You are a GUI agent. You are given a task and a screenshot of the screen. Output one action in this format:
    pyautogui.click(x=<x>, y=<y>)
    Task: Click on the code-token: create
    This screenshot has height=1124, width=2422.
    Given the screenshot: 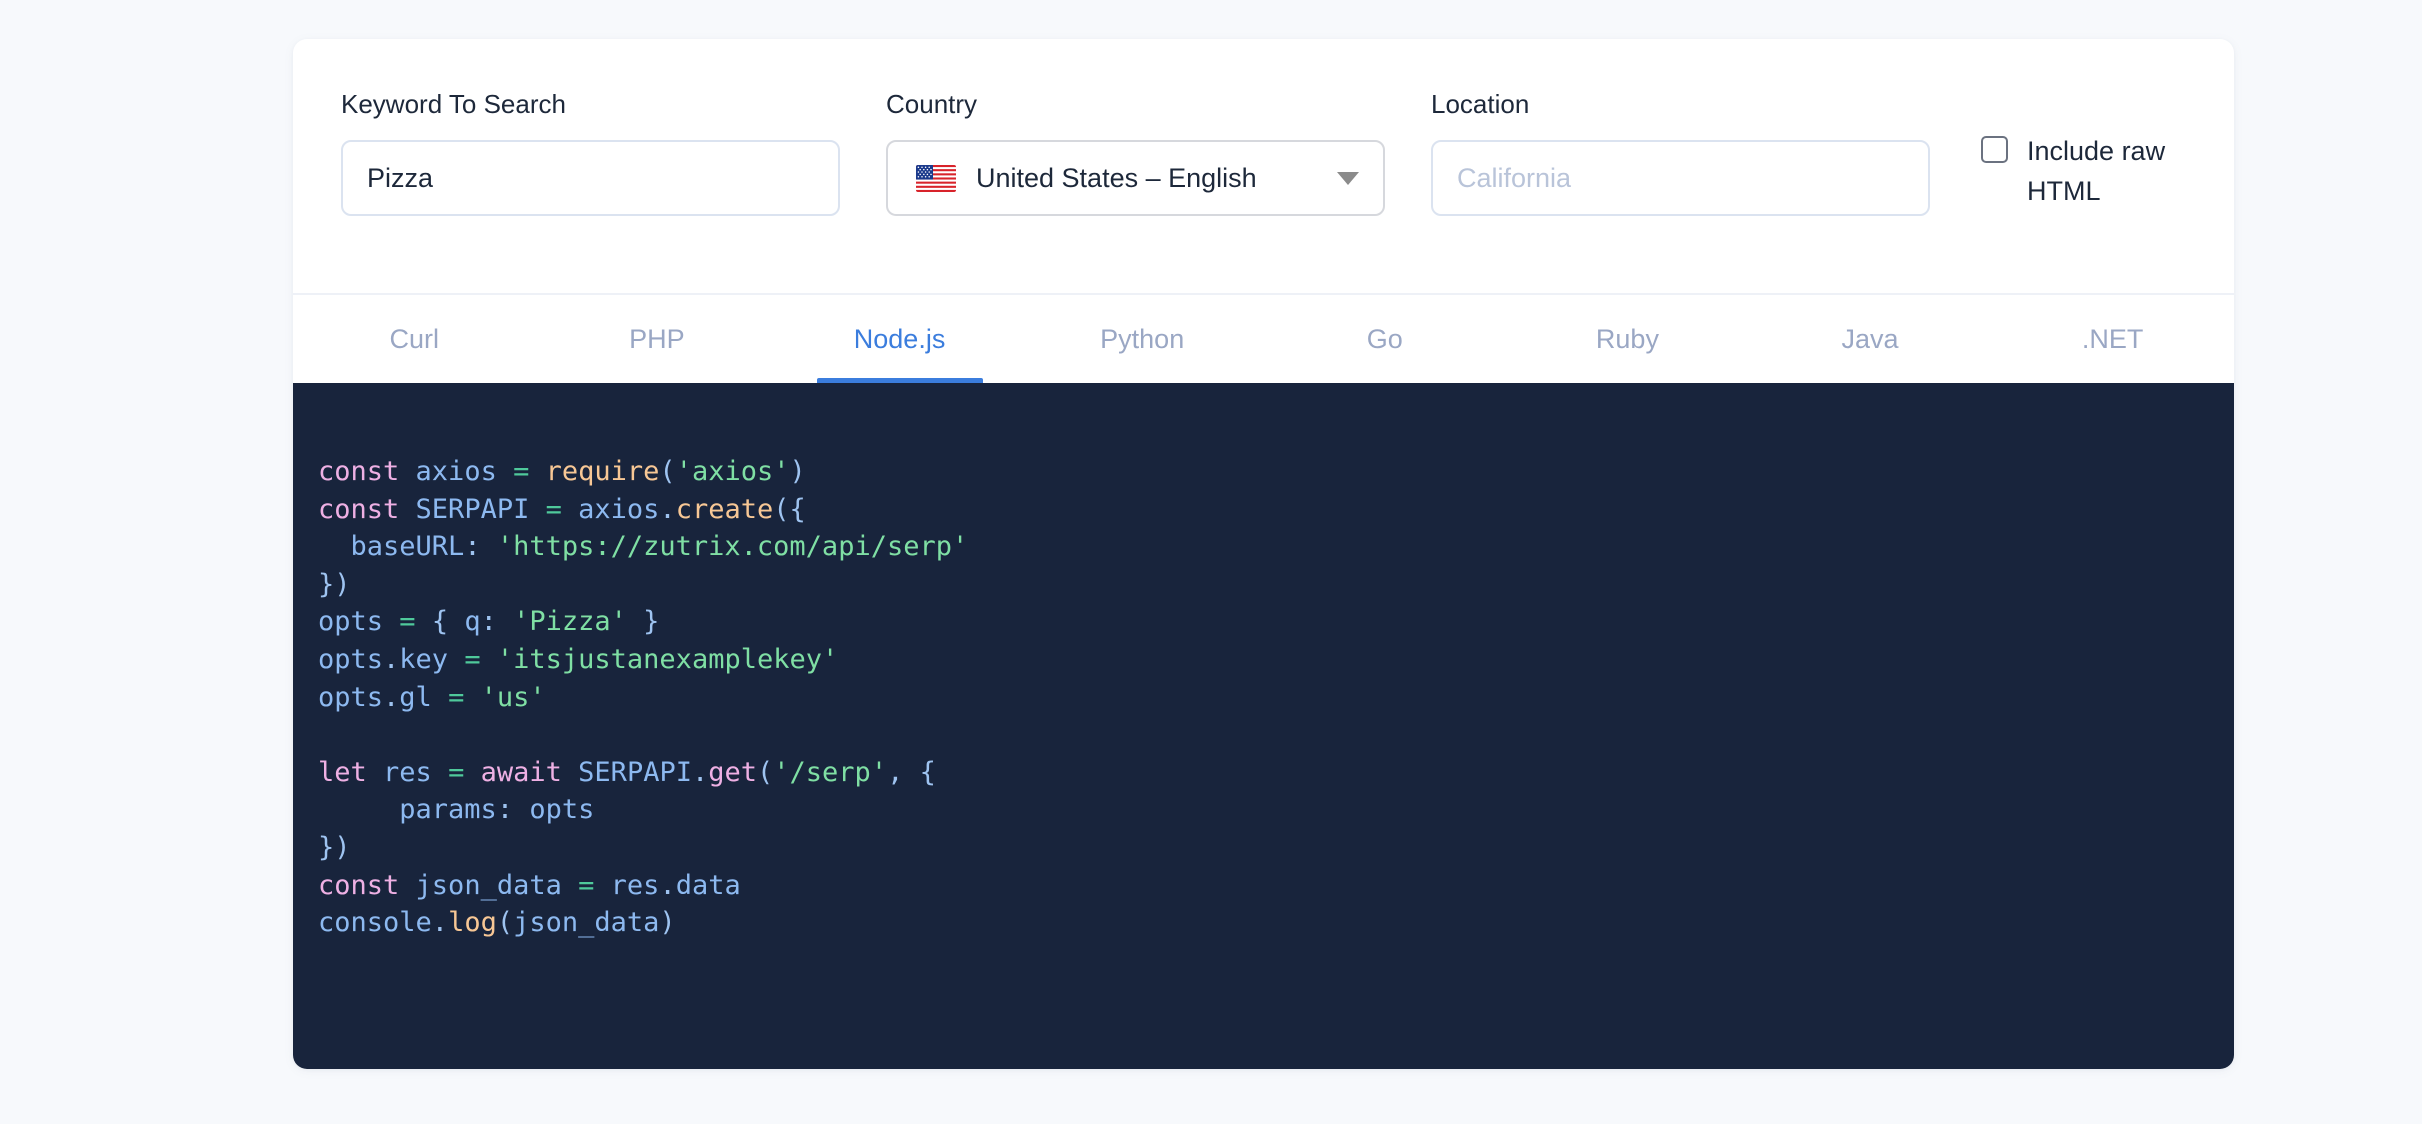 What is the action you would take?
    pyautogui.click(x=724, y=509)
    